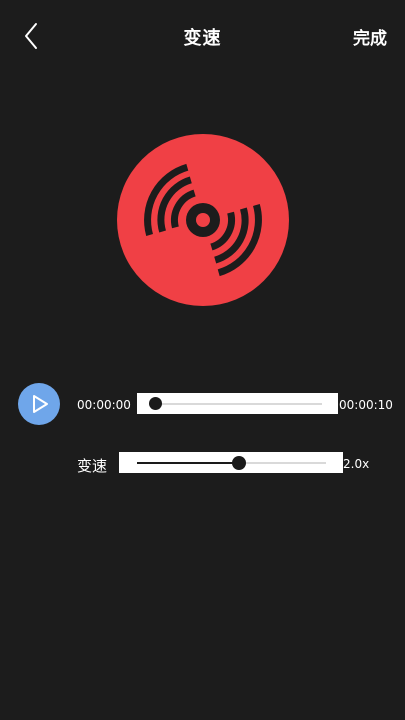 The image size is (405, 720). I want to click on speed-value: 2.0x, so click(356, 464).